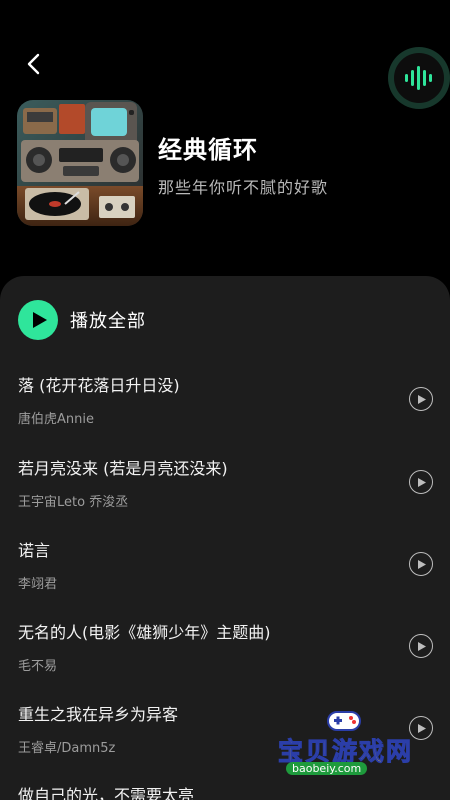 This screenshot has width=450, height=800. I want to click on watermark-url: baobeiy.com, so click(327, 768).